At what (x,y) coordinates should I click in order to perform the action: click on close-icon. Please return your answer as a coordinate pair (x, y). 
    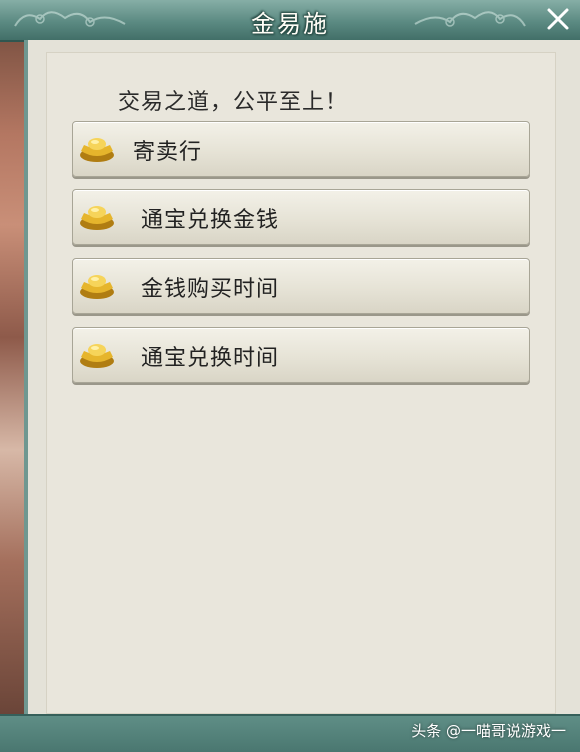
    Looking at the image, I should click on (558, 19).